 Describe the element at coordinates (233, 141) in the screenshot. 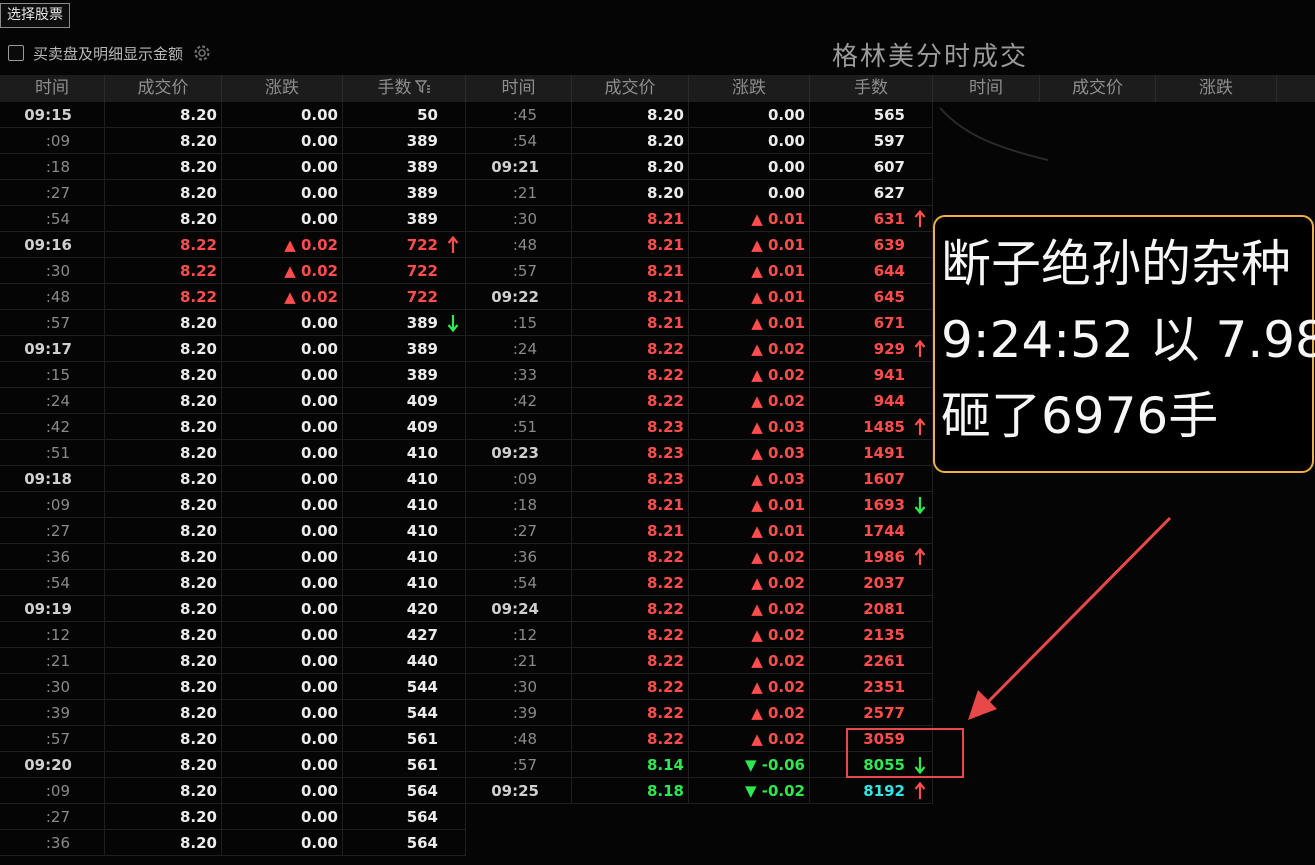

I see `trade-row: :09 8.20 0.00 389` at that location.